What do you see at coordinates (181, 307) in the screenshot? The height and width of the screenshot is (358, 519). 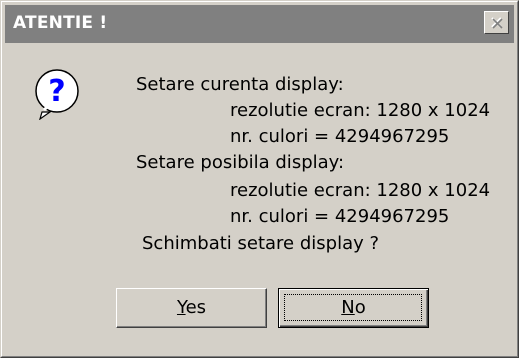 I see `yes-accelerator: Y` at bounding box center [181, 307].